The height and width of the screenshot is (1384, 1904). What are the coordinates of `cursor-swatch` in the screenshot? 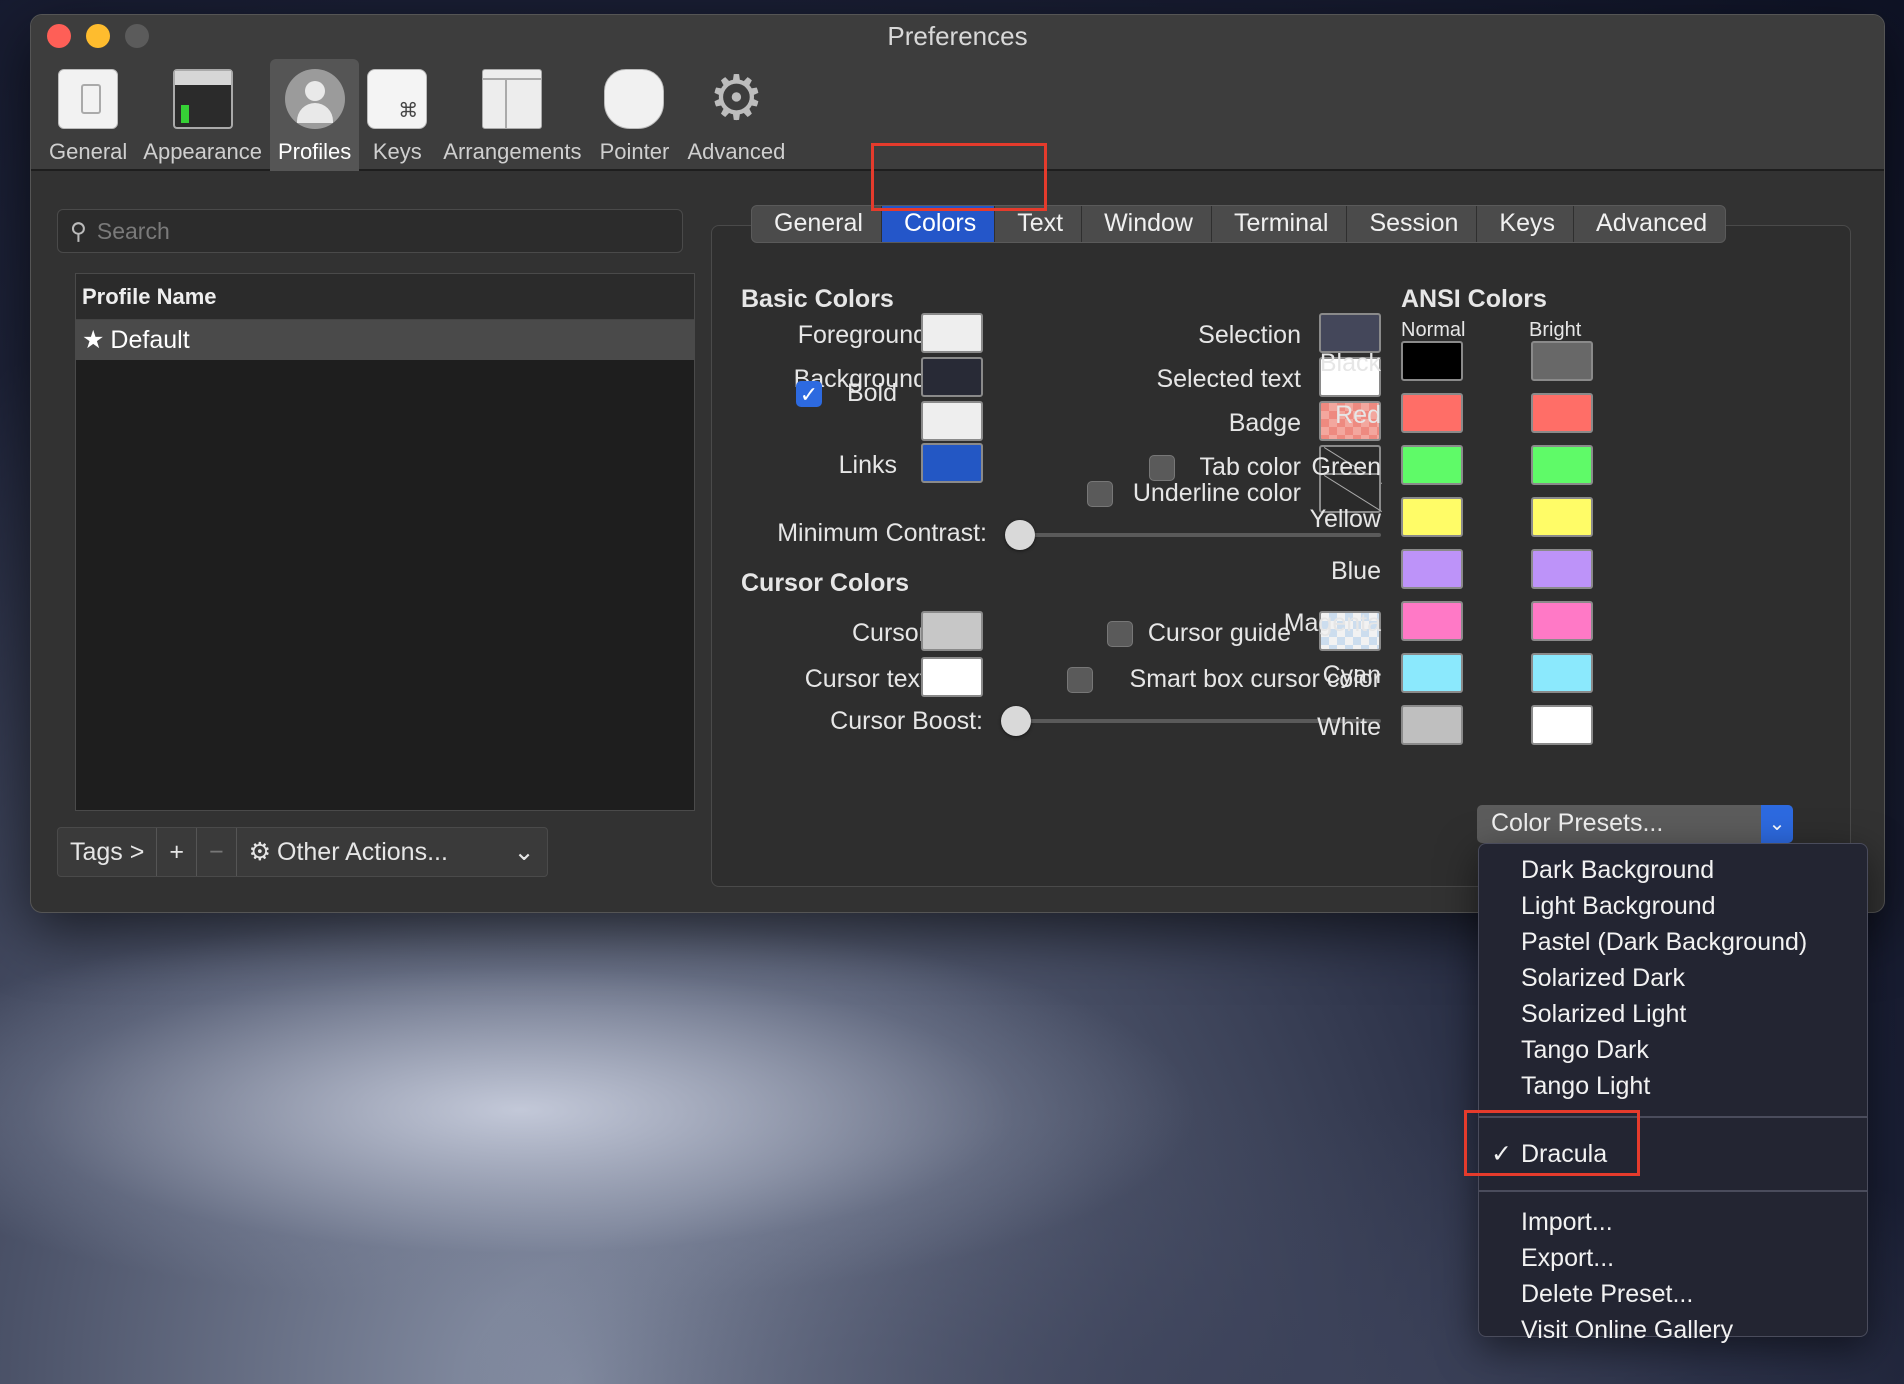 It's located at (952, 631).